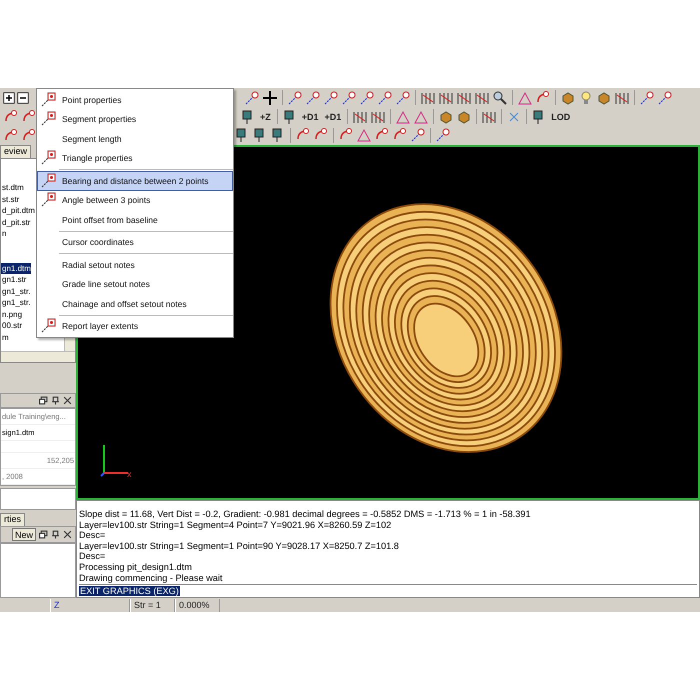  I want to click on menu-item: Point properties, so click(135, 100).